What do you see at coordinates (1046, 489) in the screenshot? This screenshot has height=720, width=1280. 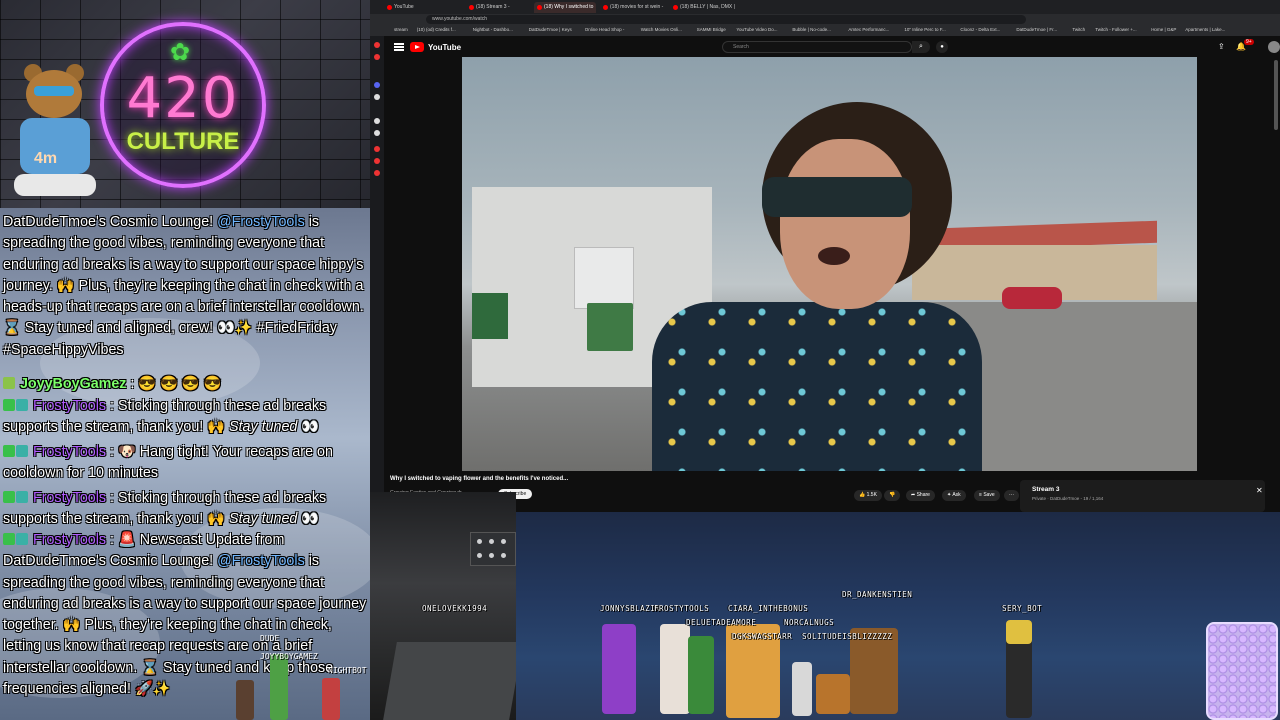 I see `playlist-title: Stream 3` at bounding box center [1046, 489].